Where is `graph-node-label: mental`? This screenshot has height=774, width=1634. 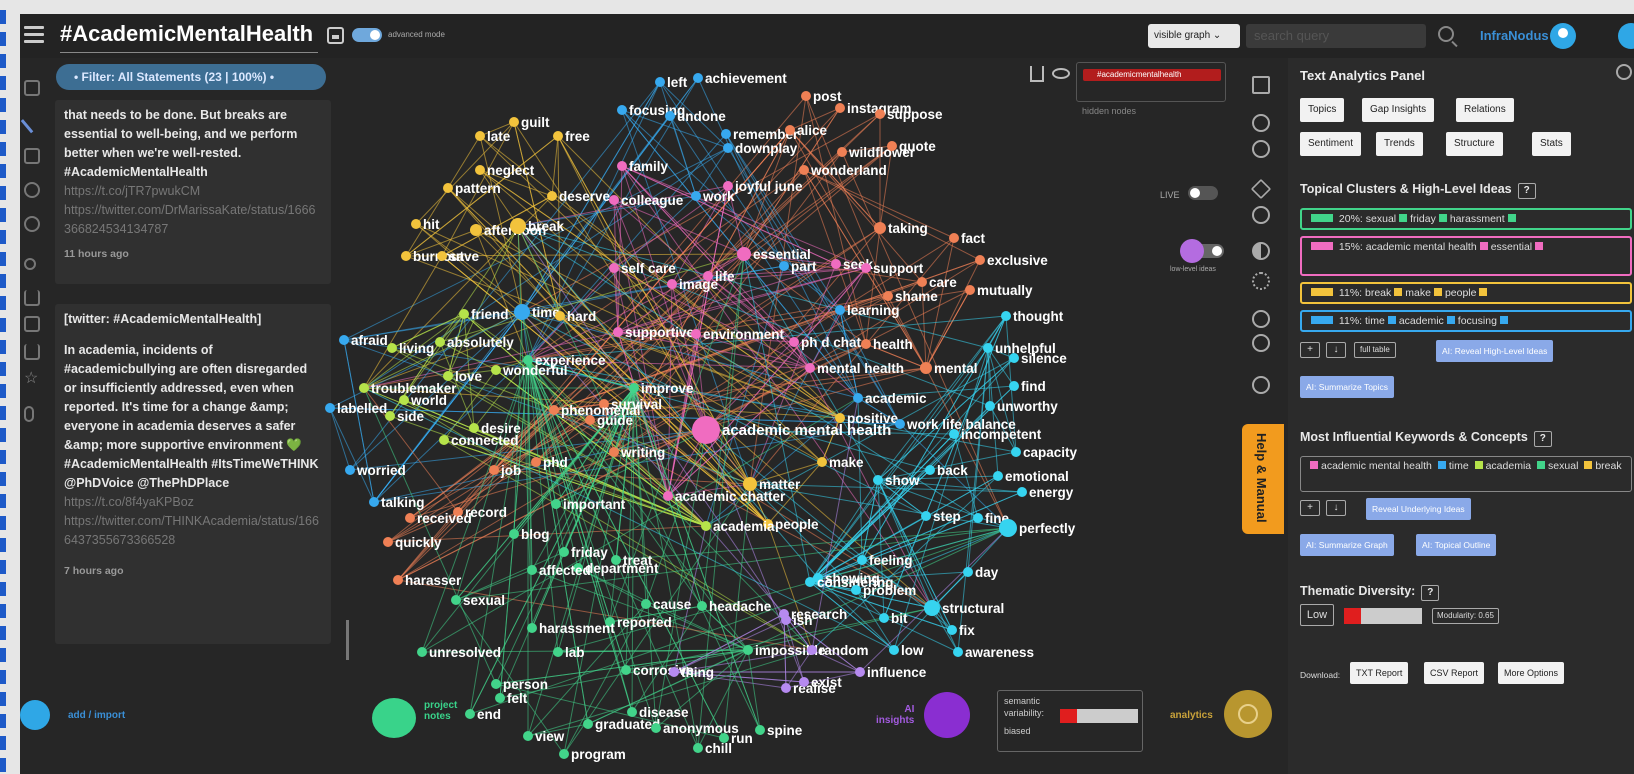 graph-node-label: mental is located at coordinates (956, 368).